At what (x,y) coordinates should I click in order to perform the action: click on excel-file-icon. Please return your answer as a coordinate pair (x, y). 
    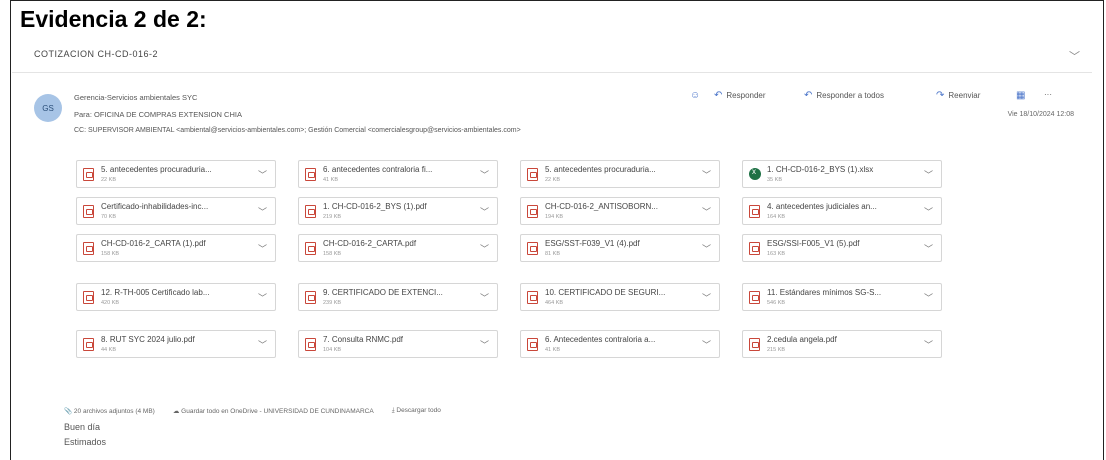
    Looking at the image, I should click on (755, 173).